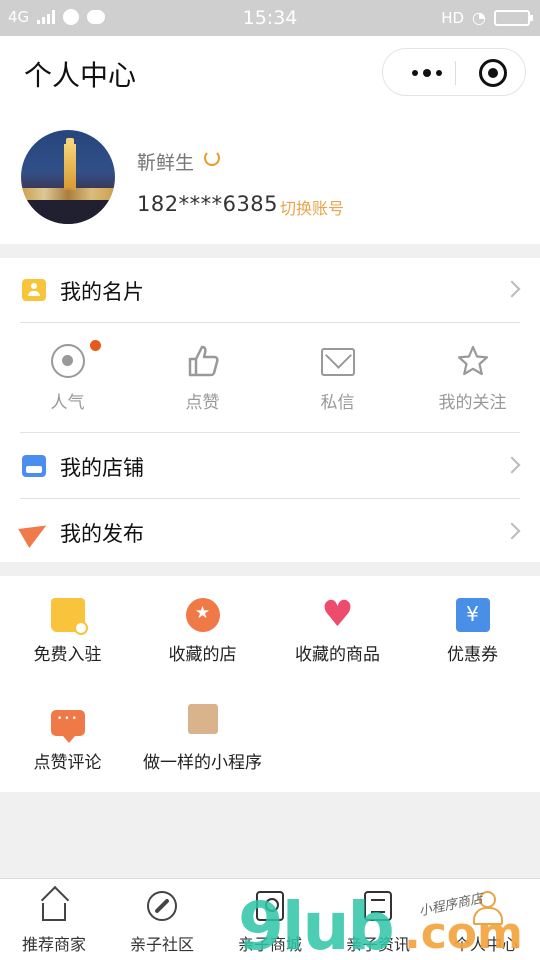 The image size is (540, 960). Describe the element at coordinates (67, 655) in the screenshot. I see `grid-item-label: 免费入驻` at that location.